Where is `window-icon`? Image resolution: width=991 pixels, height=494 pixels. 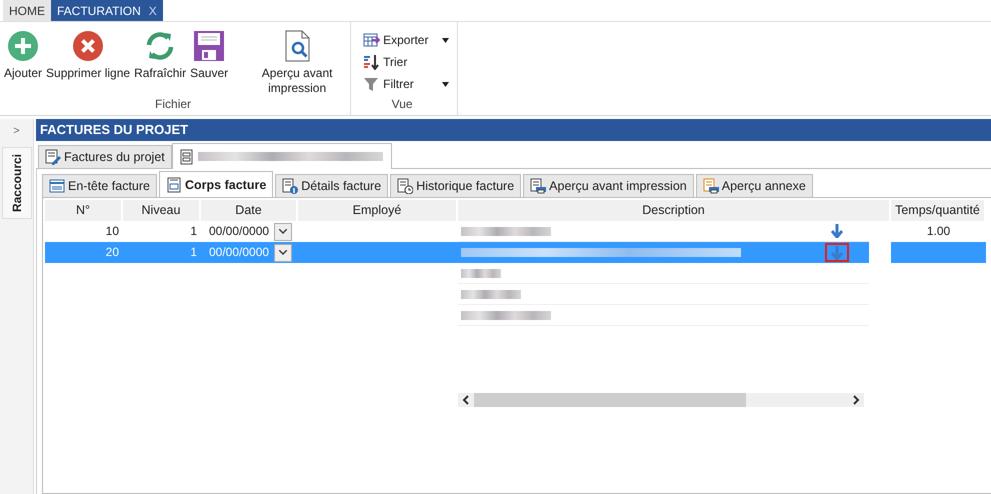 window-icon is located at coordinates (57, 186).